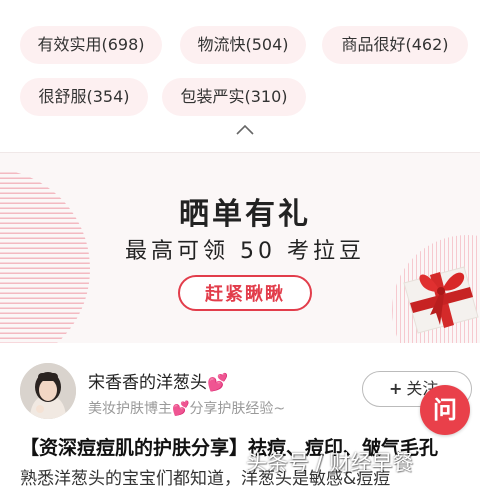 This screenshot has width=480, height=489. Describe the element at coordinates (245, 129) in the screenshot. I see `chevron-up-icon` at that location.